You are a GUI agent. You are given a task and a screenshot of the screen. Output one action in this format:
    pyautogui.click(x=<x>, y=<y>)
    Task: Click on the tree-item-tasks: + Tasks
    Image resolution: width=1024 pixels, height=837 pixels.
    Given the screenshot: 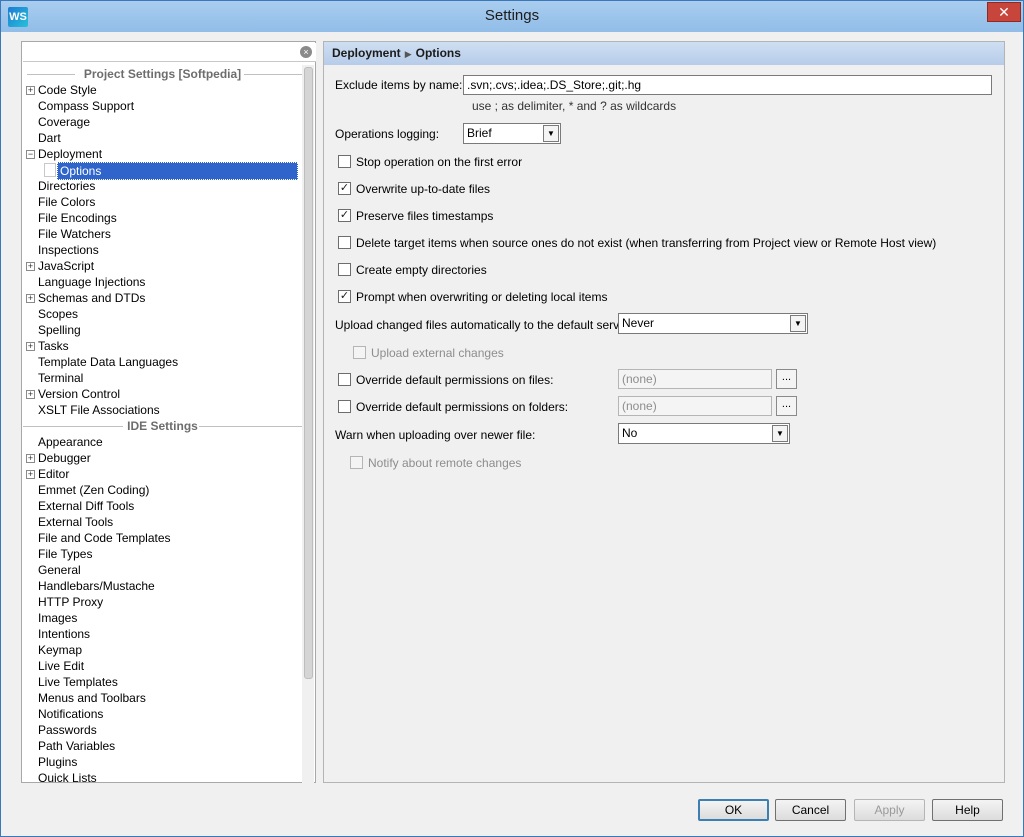 What is the action you would take?
    pyautogui.click(x=162, y=346)
    